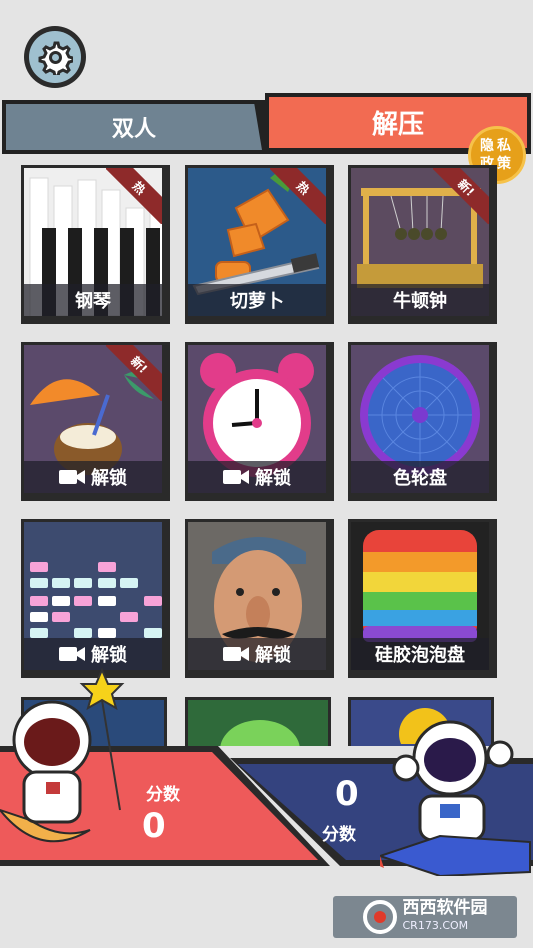  I want to click on tile-label: 硅胶泡泡盘, so click(420, 654).